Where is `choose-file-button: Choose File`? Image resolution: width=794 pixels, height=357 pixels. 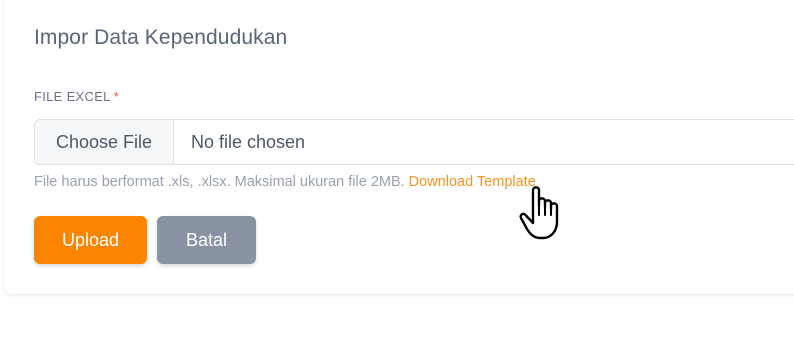
choose-file-button: Choose File is located at coordinates (104, 142).